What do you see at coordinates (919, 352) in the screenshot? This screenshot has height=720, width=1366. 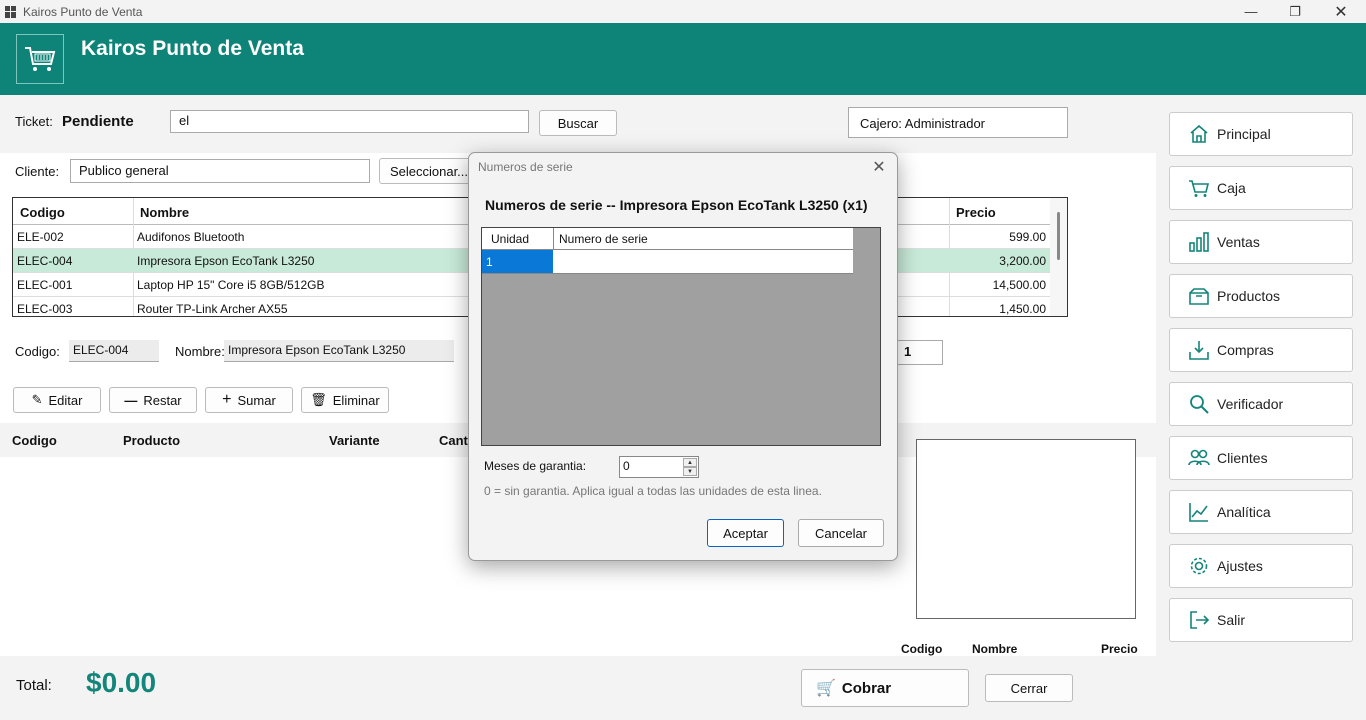 I see `quantity-field: 1` at bounding box center [919, 352].